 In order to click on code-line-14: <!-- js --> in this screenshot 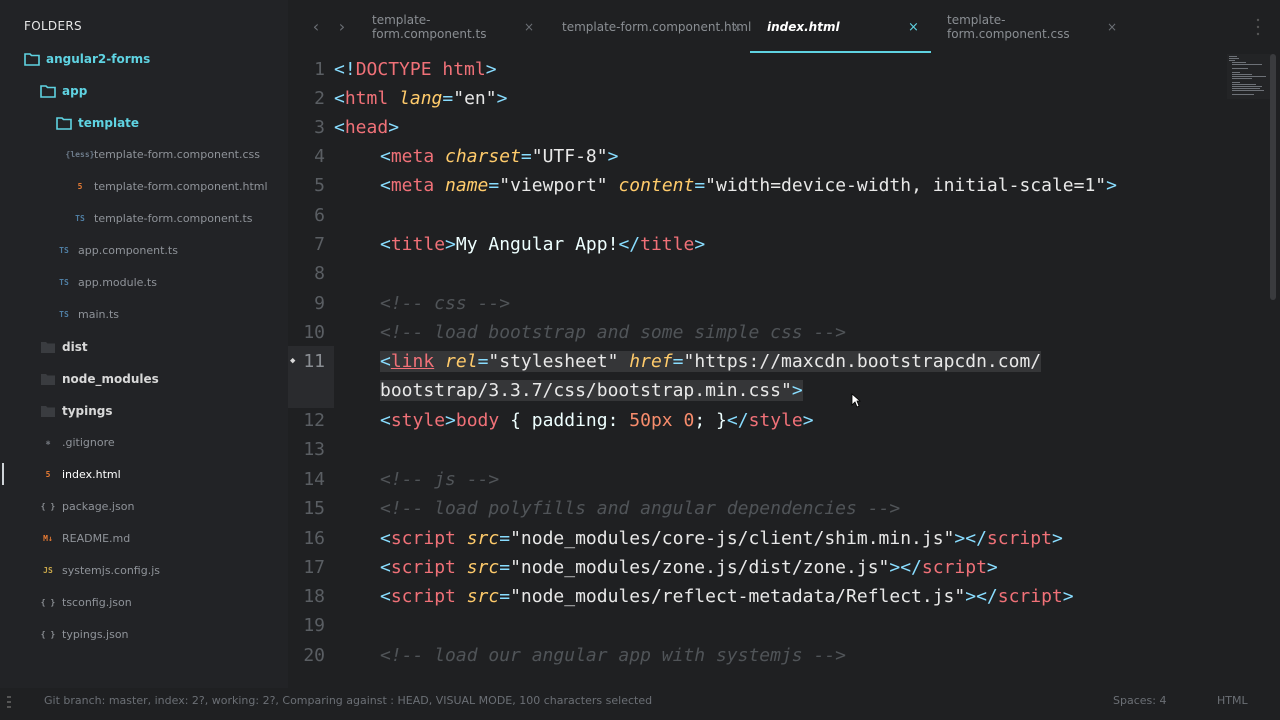, I will do `click(440, 479)`.